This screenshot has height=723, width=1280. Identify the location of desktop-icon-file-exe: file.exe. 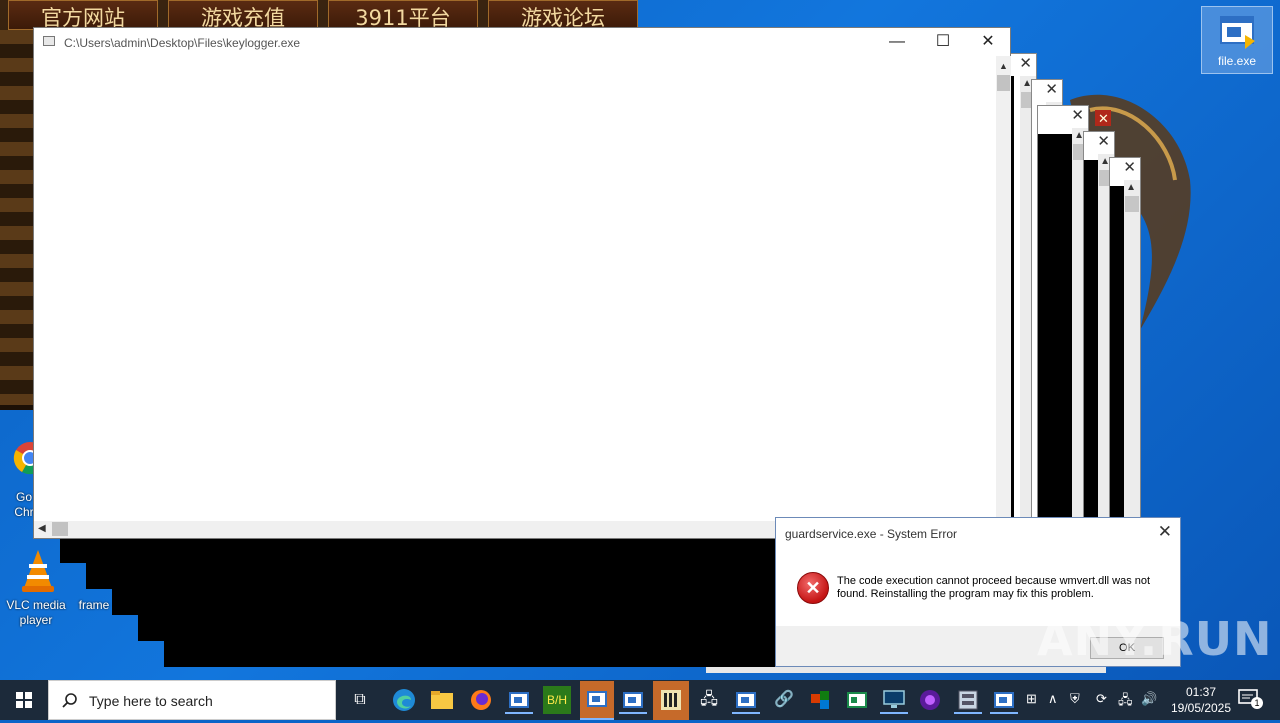
(1237, 40).